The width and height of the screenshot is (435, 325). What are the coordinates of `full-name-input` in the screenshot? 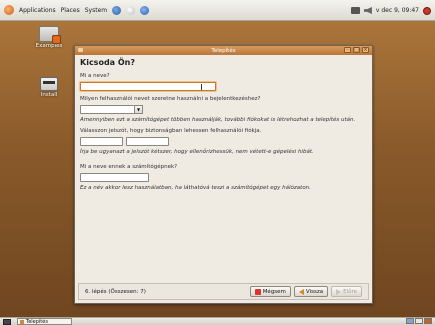 It's located at (148, 86).